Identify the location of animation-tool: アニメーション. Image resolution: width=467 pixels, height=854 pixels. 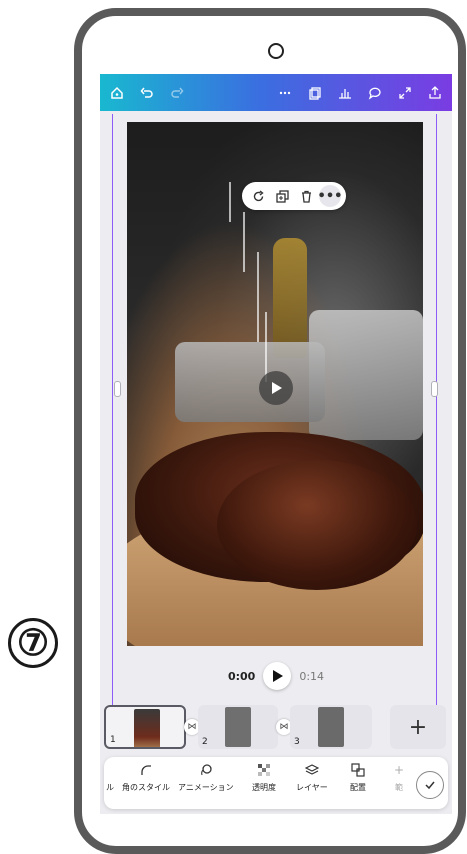
(206, 778).